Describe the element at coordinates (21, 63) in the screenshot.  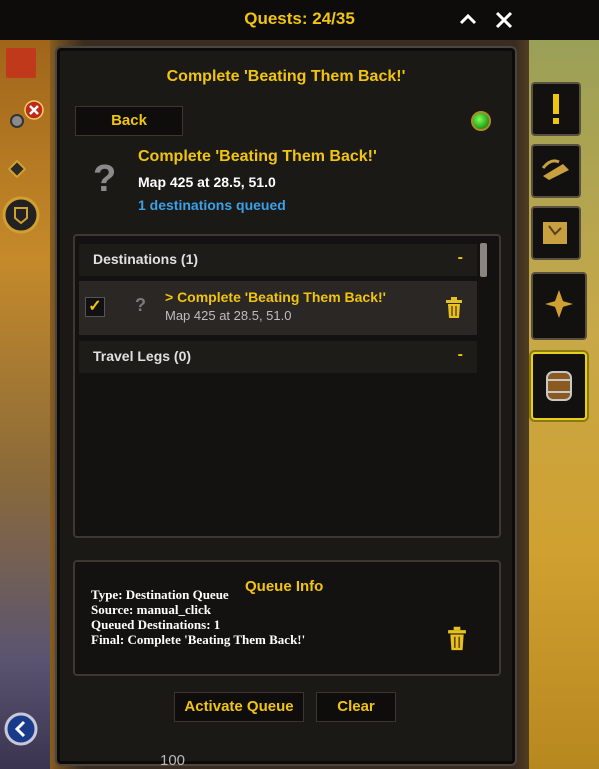
I see `buff-fire-icon` at that location.